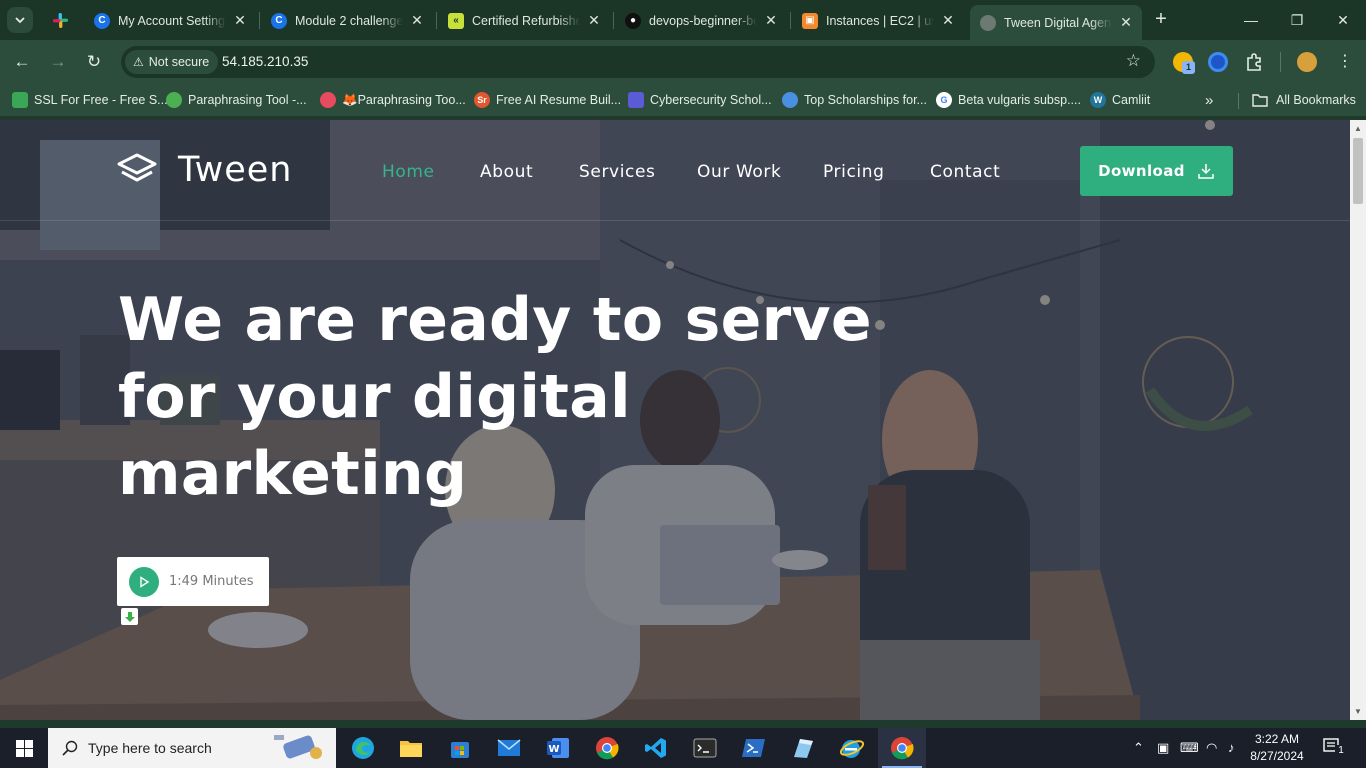  What do you see at coordinates (1304, 100) in the screenshot?
I see `all-bookmarks-button: All Bookmarks` at bounding box center [1304, 100].